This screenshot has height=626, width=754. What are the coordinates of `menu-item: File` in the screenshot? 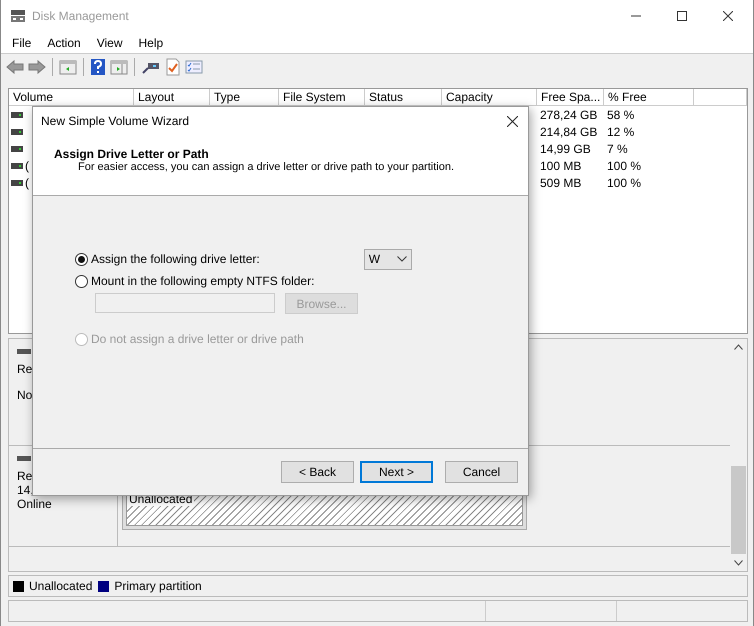 It's located at (22, 43).